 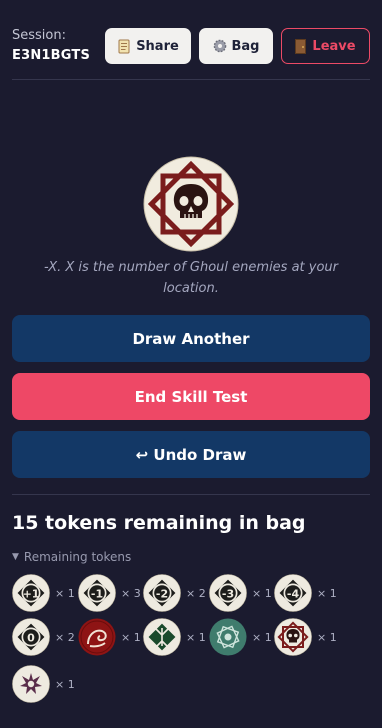 I want to click on token-label: -2, so click(x=162, y=594).